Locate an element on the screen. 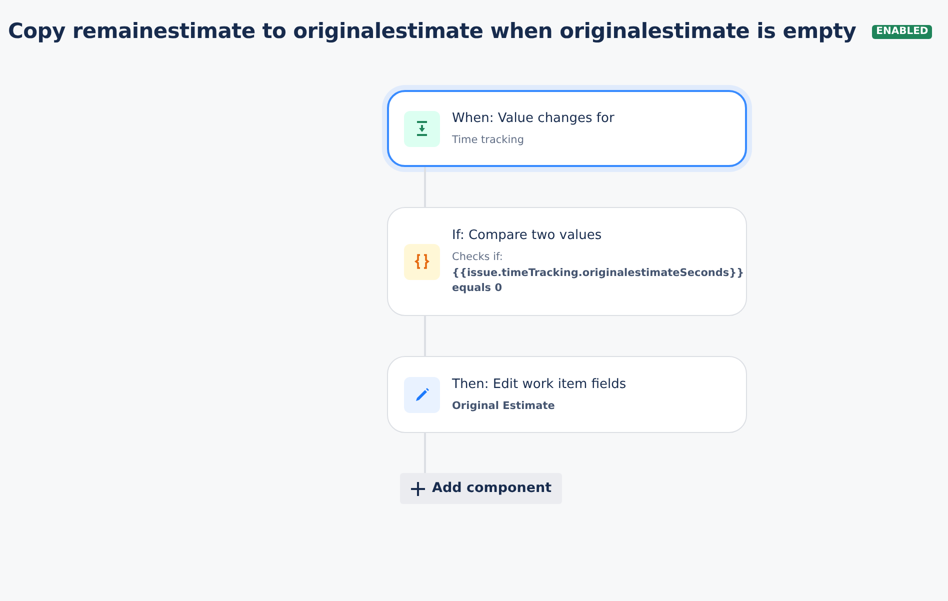 The height and width of the screenshot is (601, 948). step-detail: Checks if: is located at coordinates (478, 257).